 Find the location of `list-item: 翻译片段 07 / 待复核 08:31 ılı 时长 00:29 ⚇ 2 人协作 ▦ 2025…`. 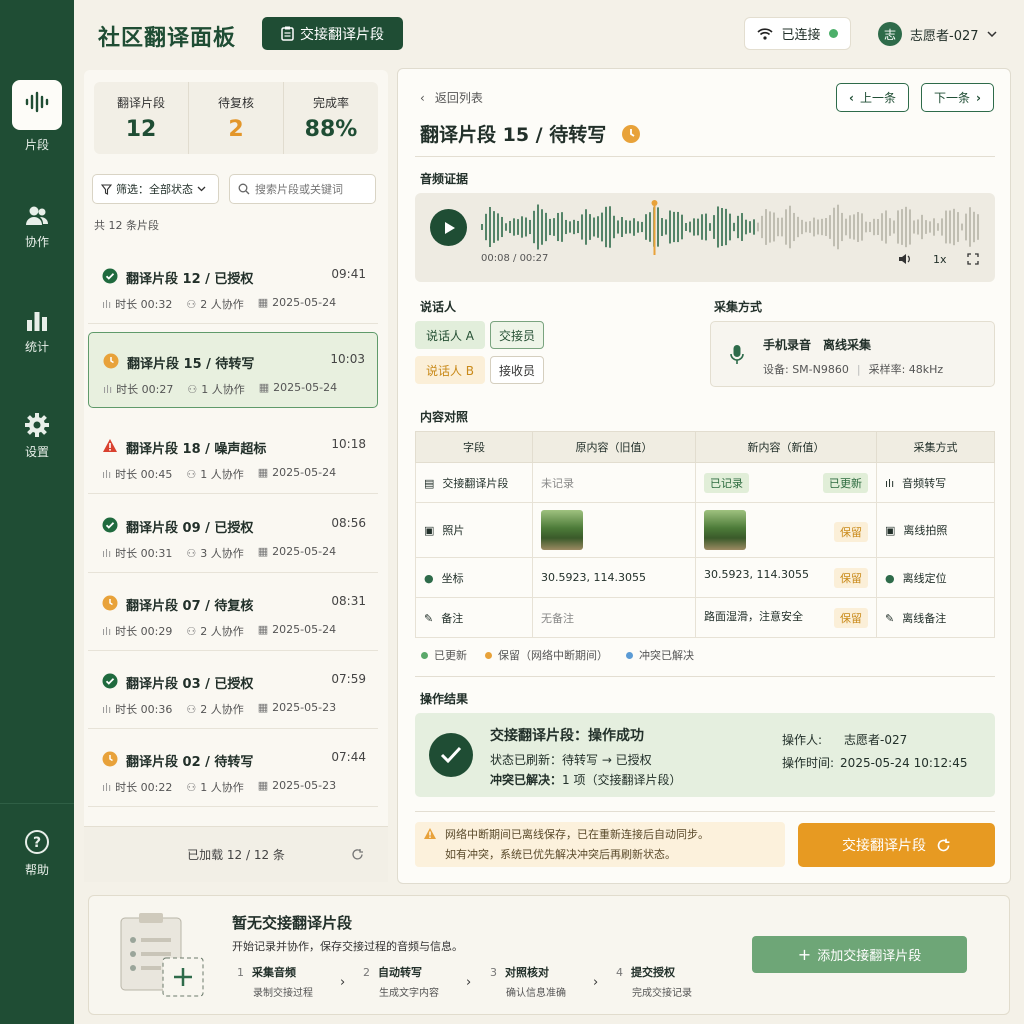

list-item: 翻译片段 07 / 待复核 08:31 ılı 时长 00:29 ⚇ 2 人协作 ▦ 2025… is located at coordinates (233, 613).